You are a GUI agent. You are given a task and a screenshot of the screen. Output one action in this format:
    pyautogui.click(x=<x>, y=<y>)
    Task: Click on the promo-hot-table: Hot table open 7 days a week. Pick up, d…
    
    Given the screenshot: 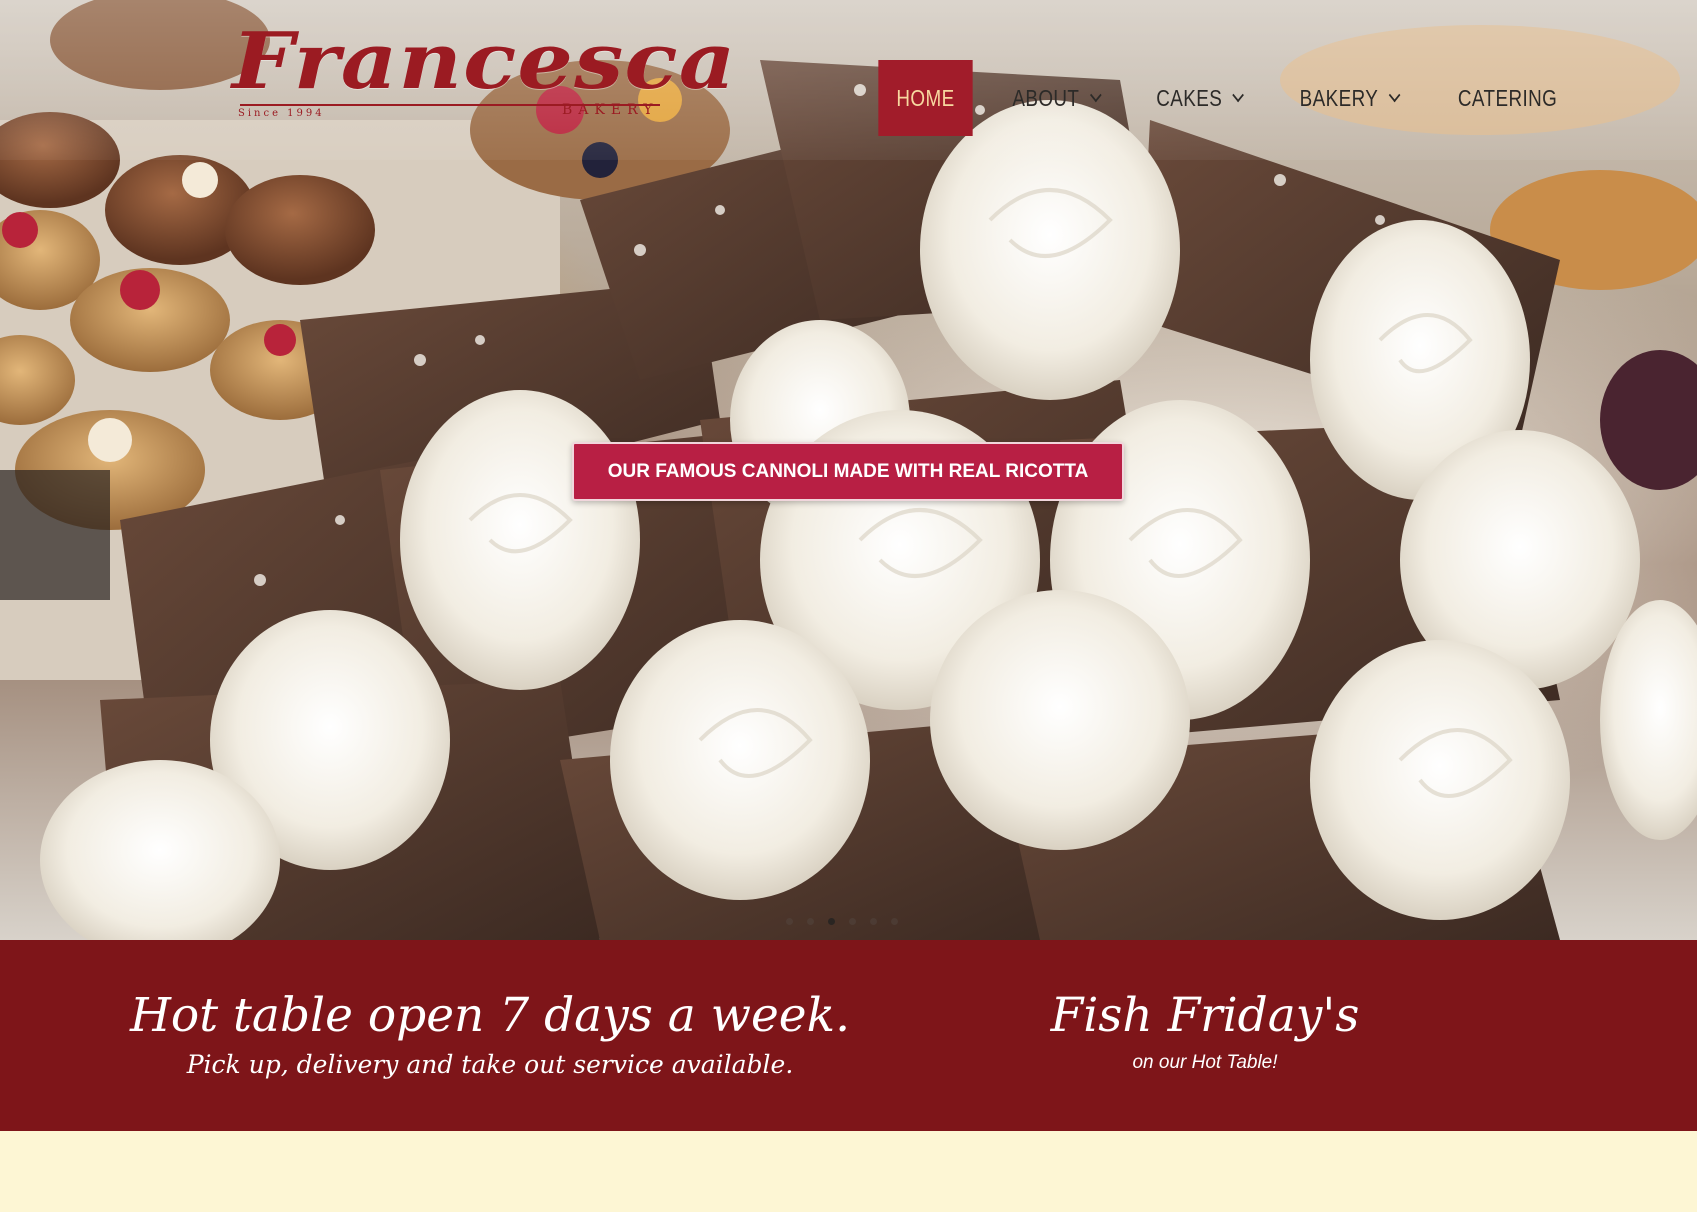 What is the action you would take?
    pyautogui.click(x=490, y=1034)
    